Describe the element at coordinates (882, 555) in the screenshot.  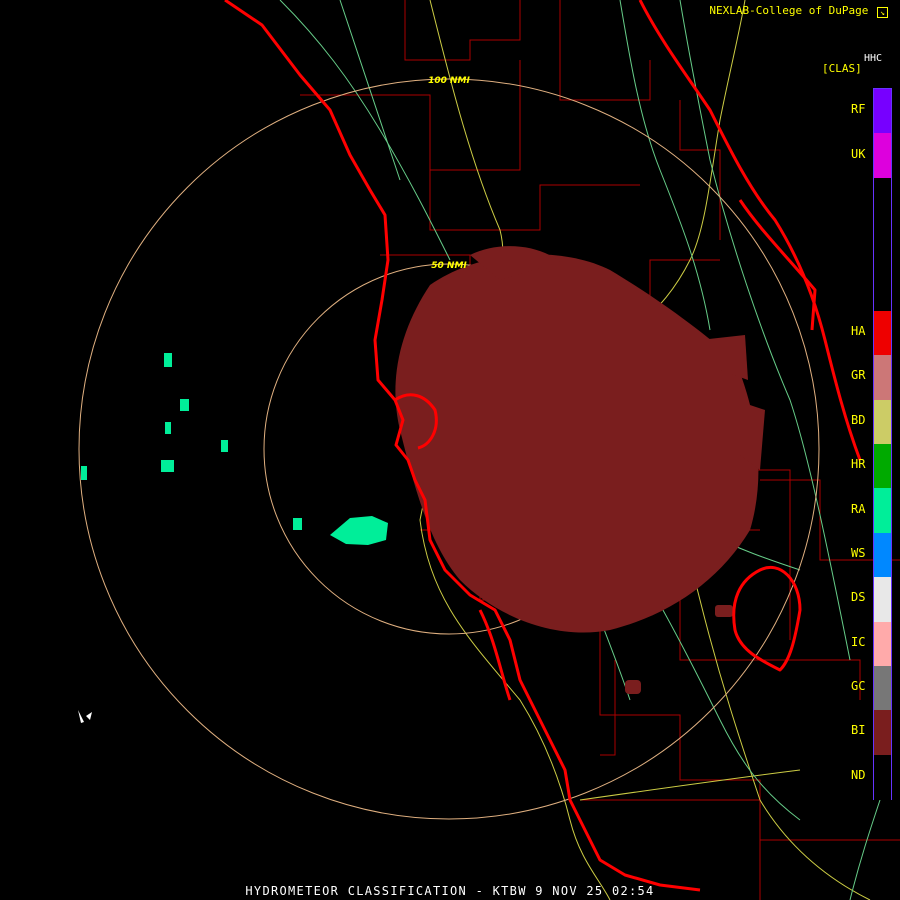
I see `legend-swatch-ws` at that location.